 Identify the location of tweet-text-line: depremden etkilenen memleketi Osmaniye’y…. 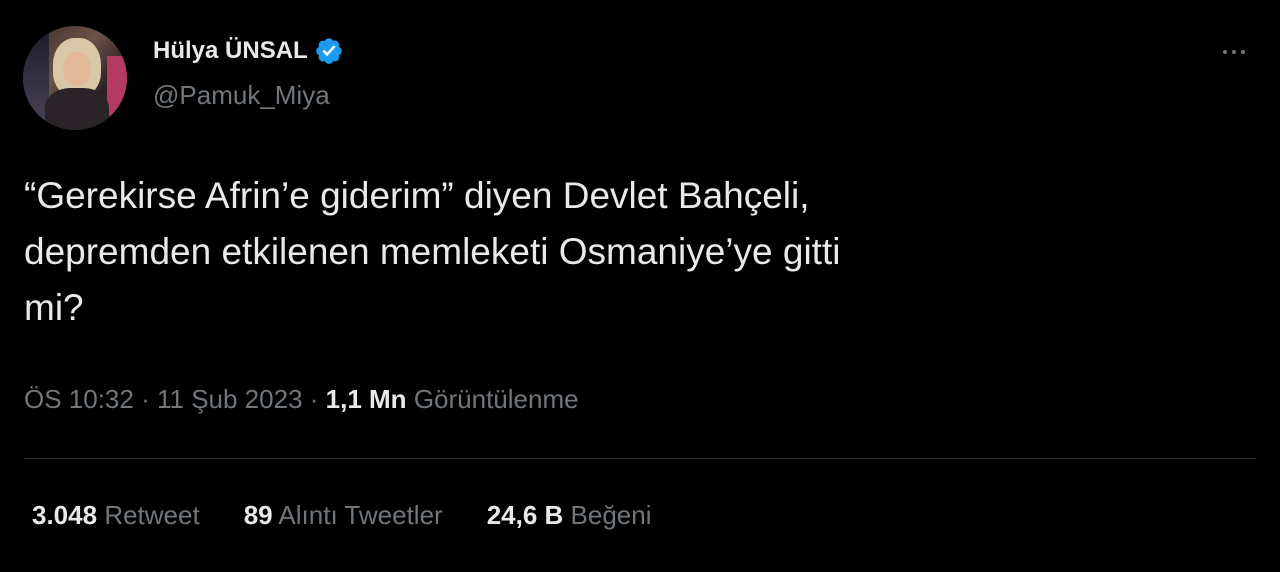
(432, 251).